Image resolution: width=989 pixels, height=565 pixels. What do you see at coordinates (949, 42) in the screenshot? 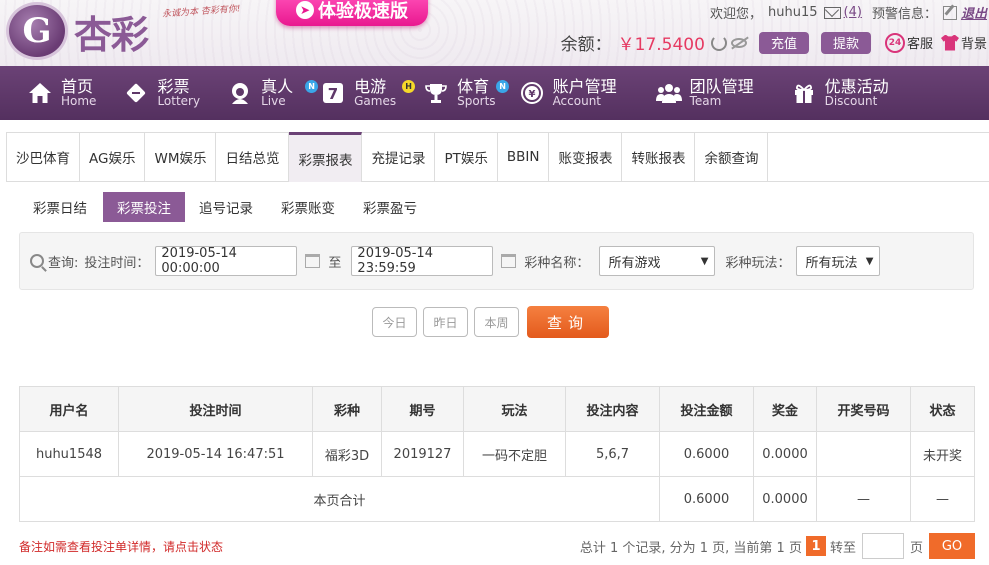
I see `theme-shirt-icon` at bounding box center [949, 42].